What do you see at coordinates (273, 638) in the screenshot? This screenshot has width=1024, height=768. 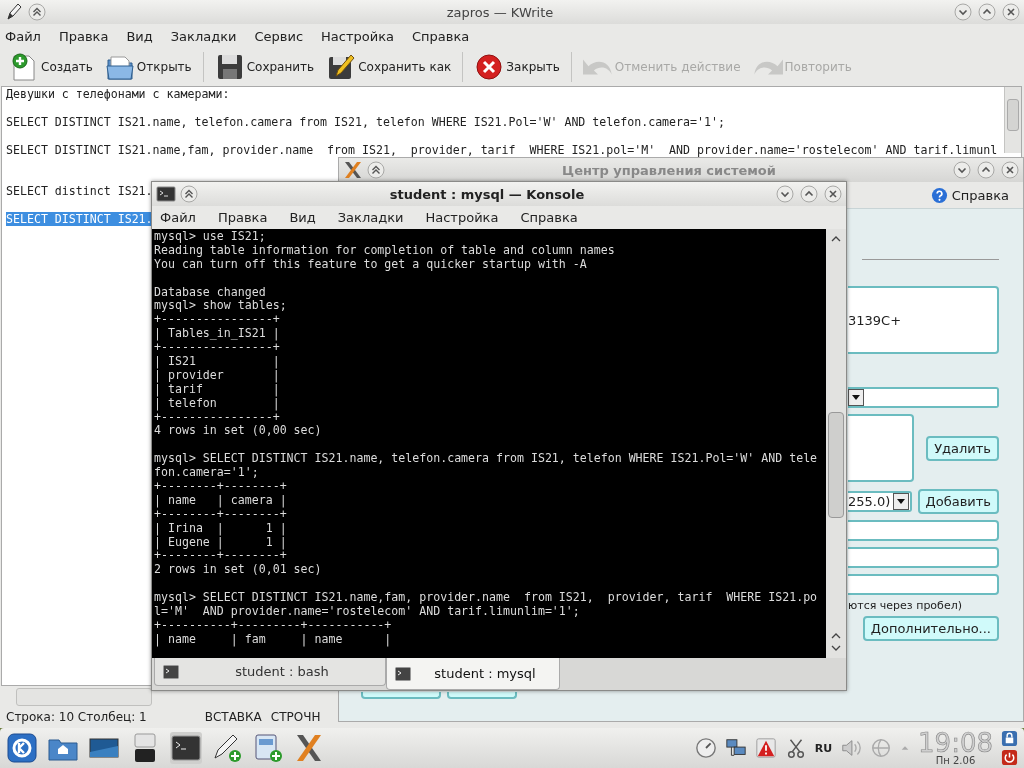 I see `terminal-line: | name | fam | name |` at bounding box center [273, 638].